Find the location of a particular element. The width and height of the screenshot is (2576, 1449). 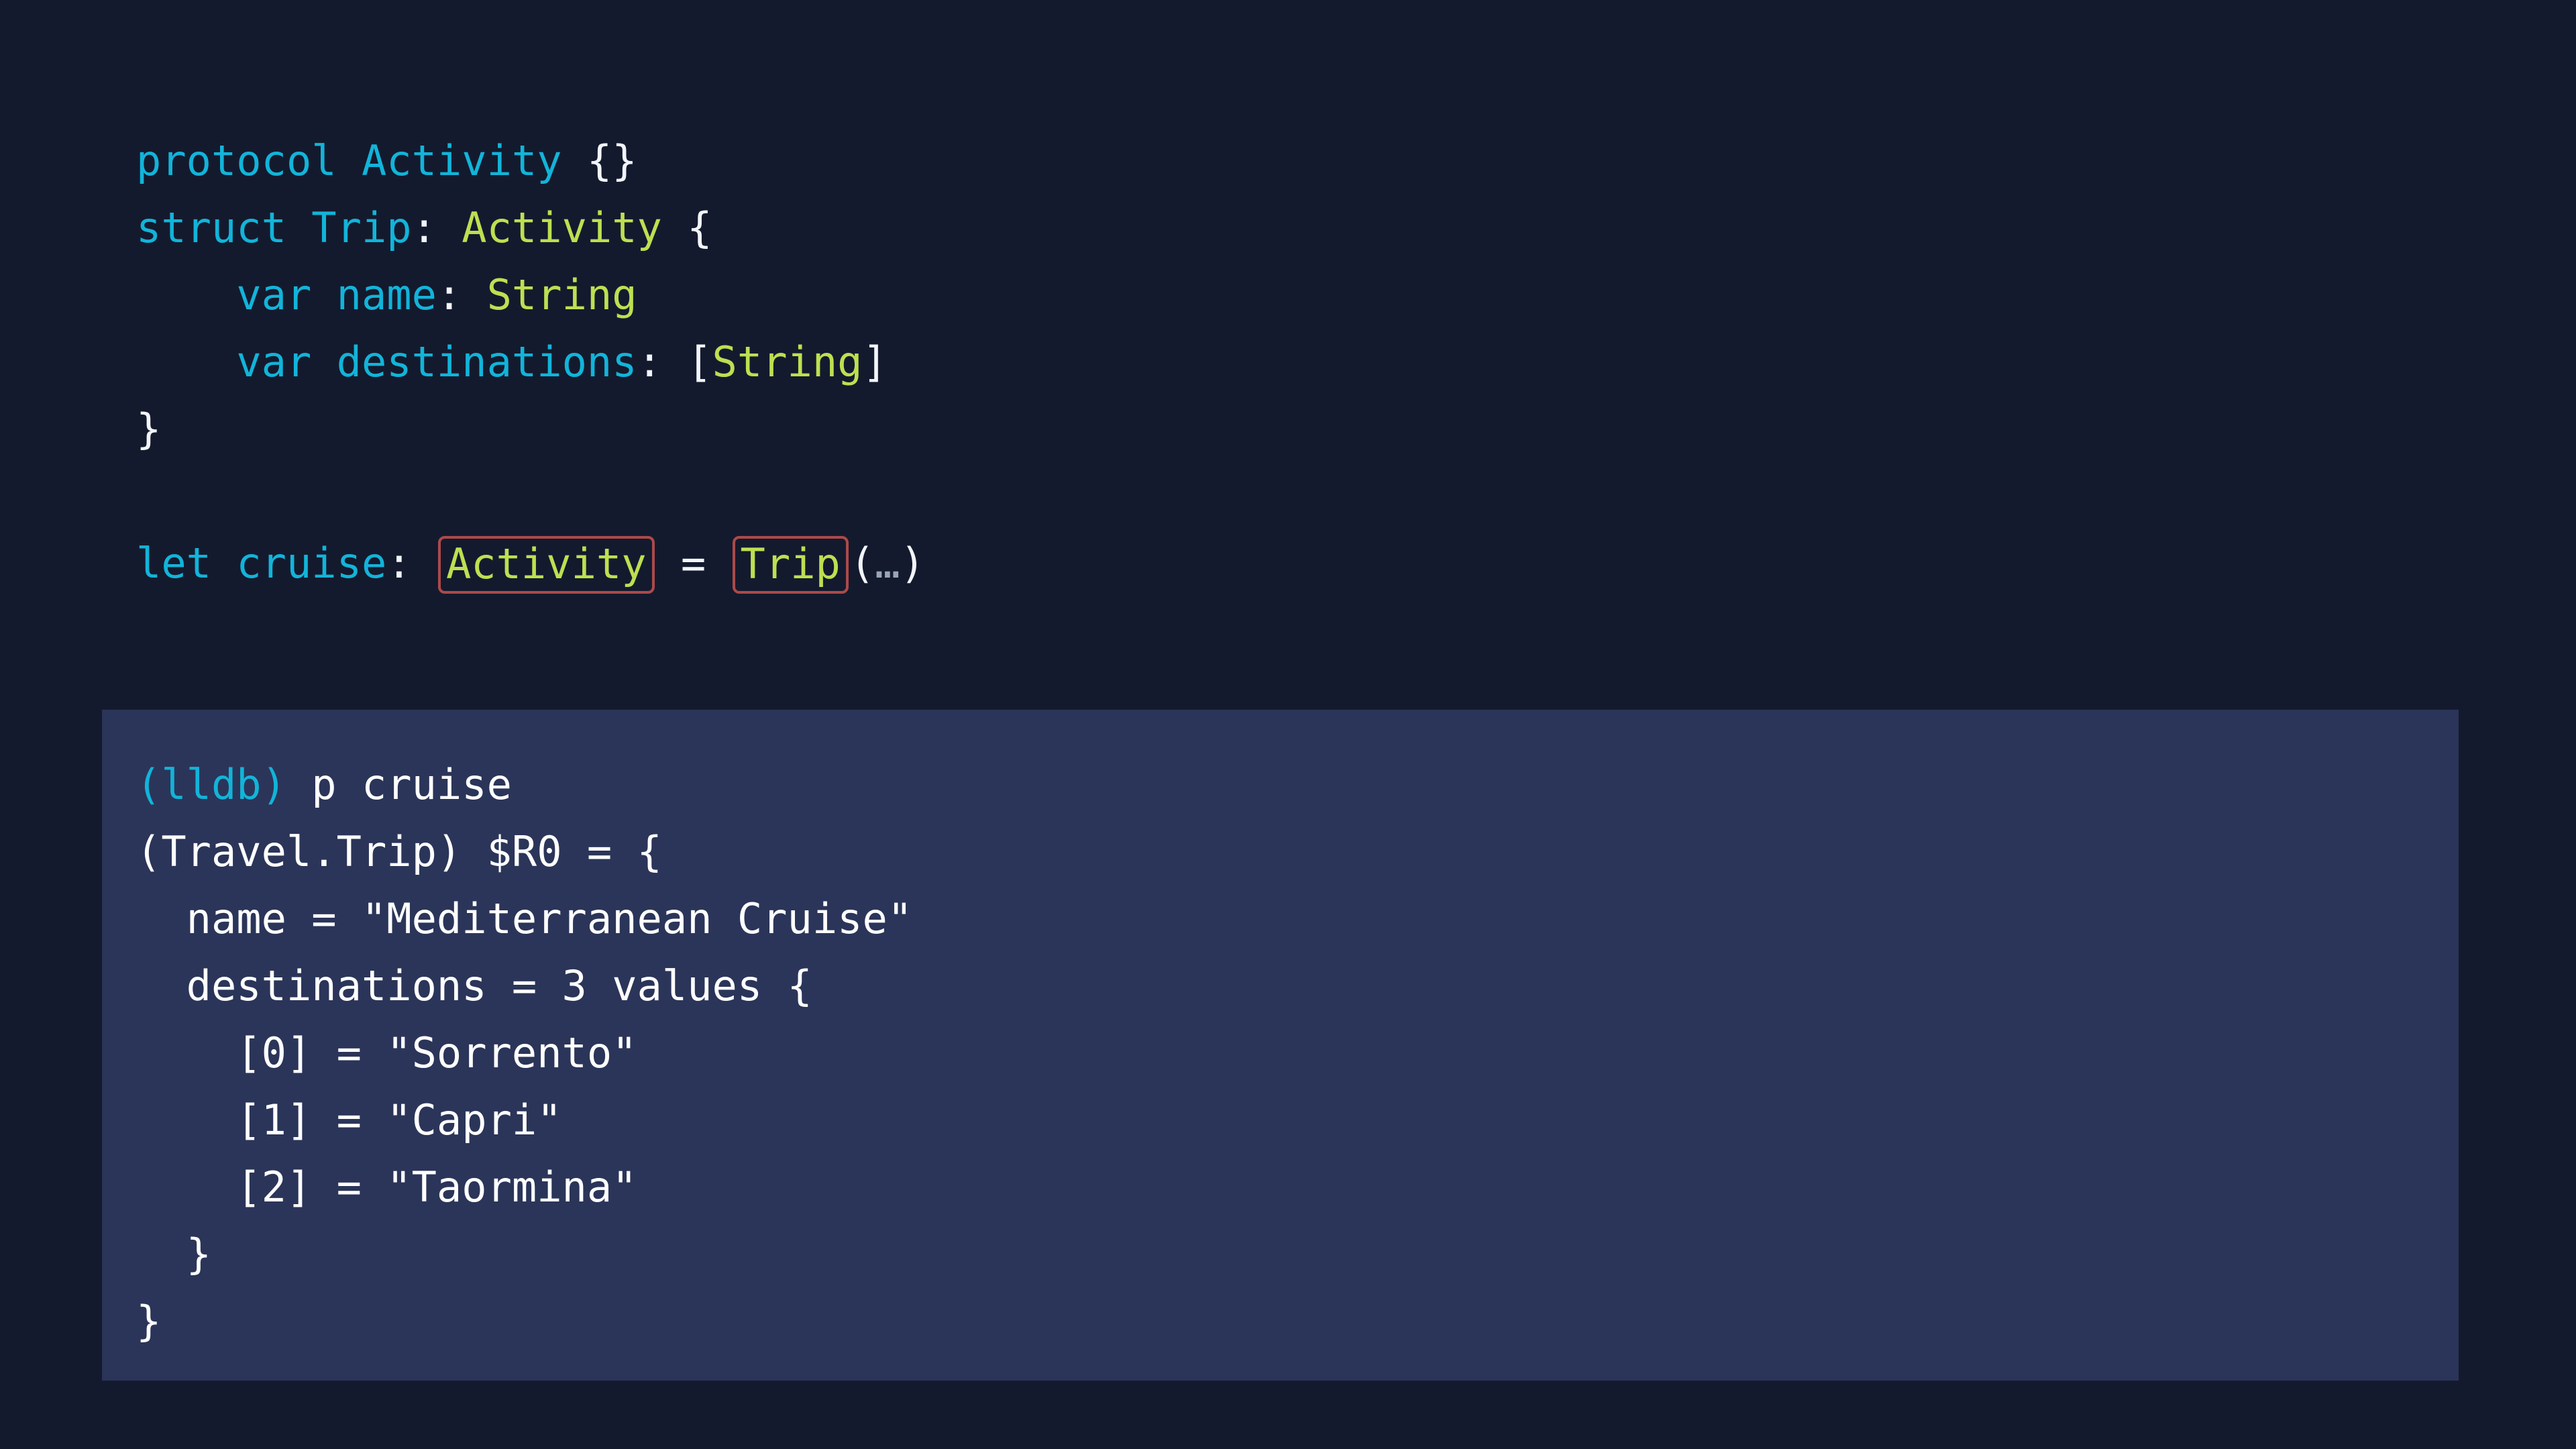

console-output-line: name = "Mediterranean Cruise" is located at coordinates (524, 918).